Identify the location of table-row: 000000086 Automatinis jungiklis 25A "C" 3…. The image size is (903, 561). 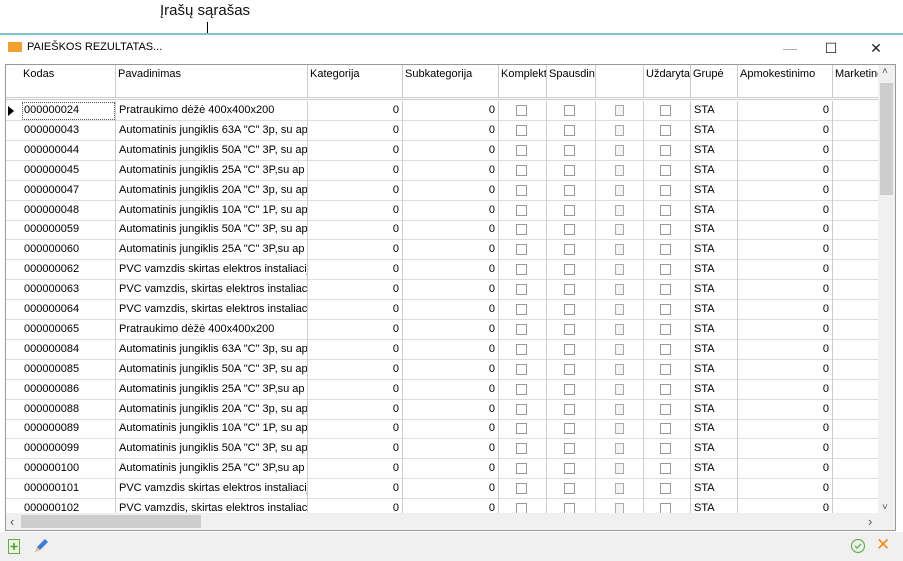
(442, 389).